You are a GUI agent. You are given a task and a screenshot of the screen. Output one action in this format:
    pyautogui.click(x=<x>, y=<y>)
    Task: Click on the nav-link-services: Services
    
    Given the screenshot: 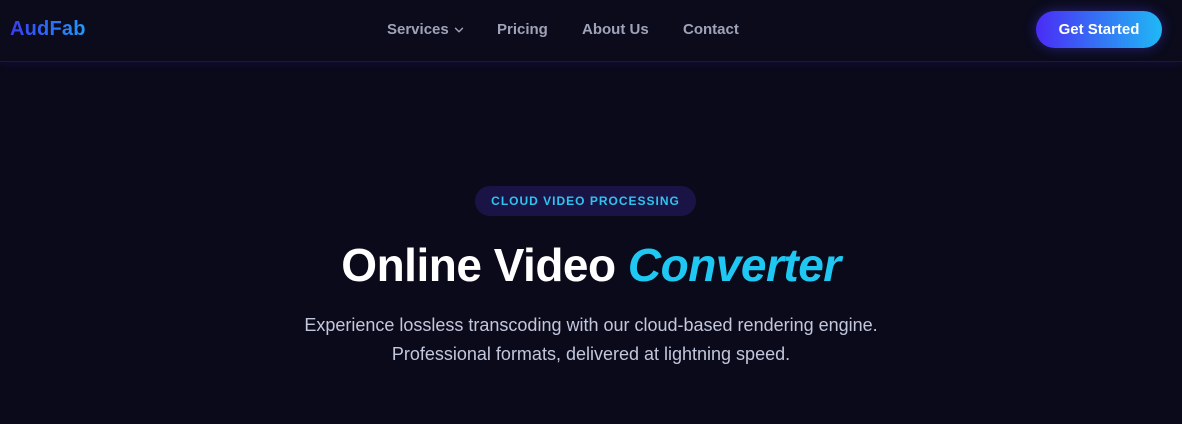 What is the action you would take?
    pyautogui.click(x=425, y=29)
    